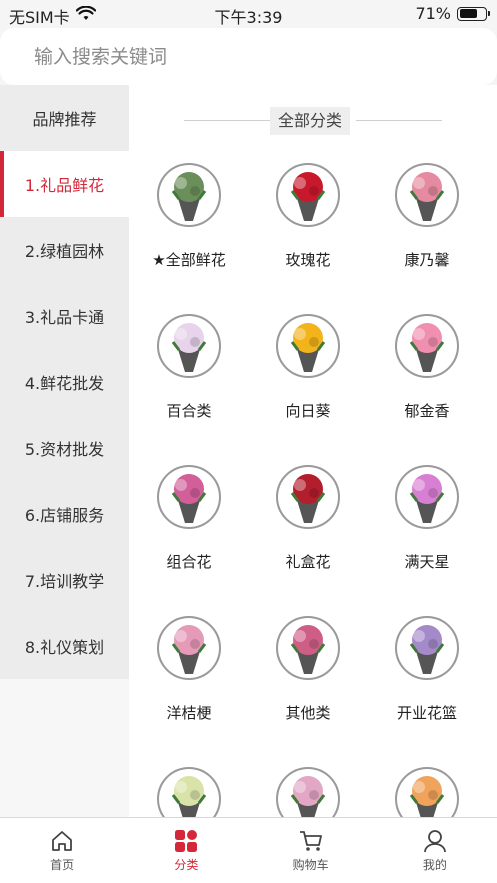 The image size is (497, 883). I want to click on category-label: 开业花篮, so click(426, 713).